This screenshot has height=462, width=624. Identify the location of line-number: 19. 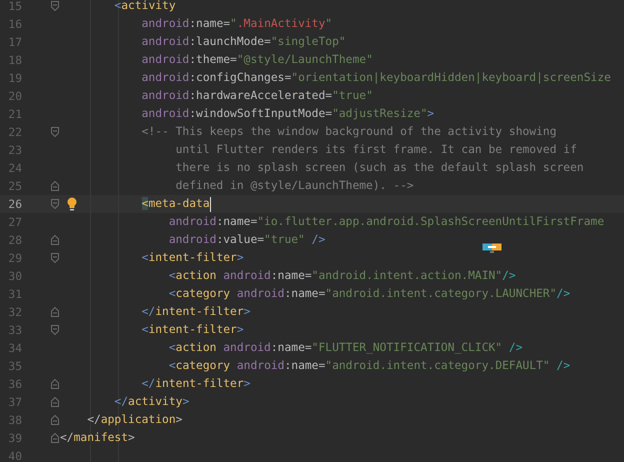
(15, 78).